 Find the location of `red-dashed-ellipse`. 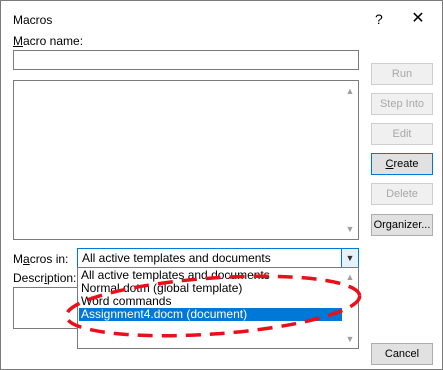

red-dashed-ellipse is located at coordinates (213, 306).